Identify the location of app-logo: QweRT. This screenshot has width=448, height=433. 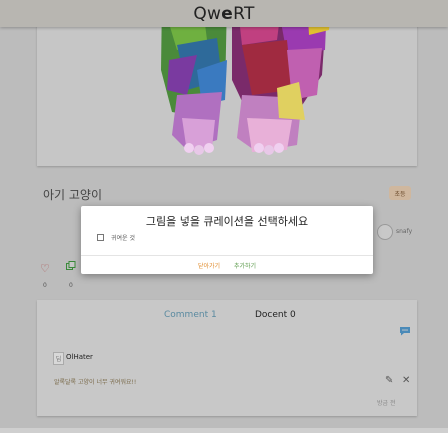
(223, 14).